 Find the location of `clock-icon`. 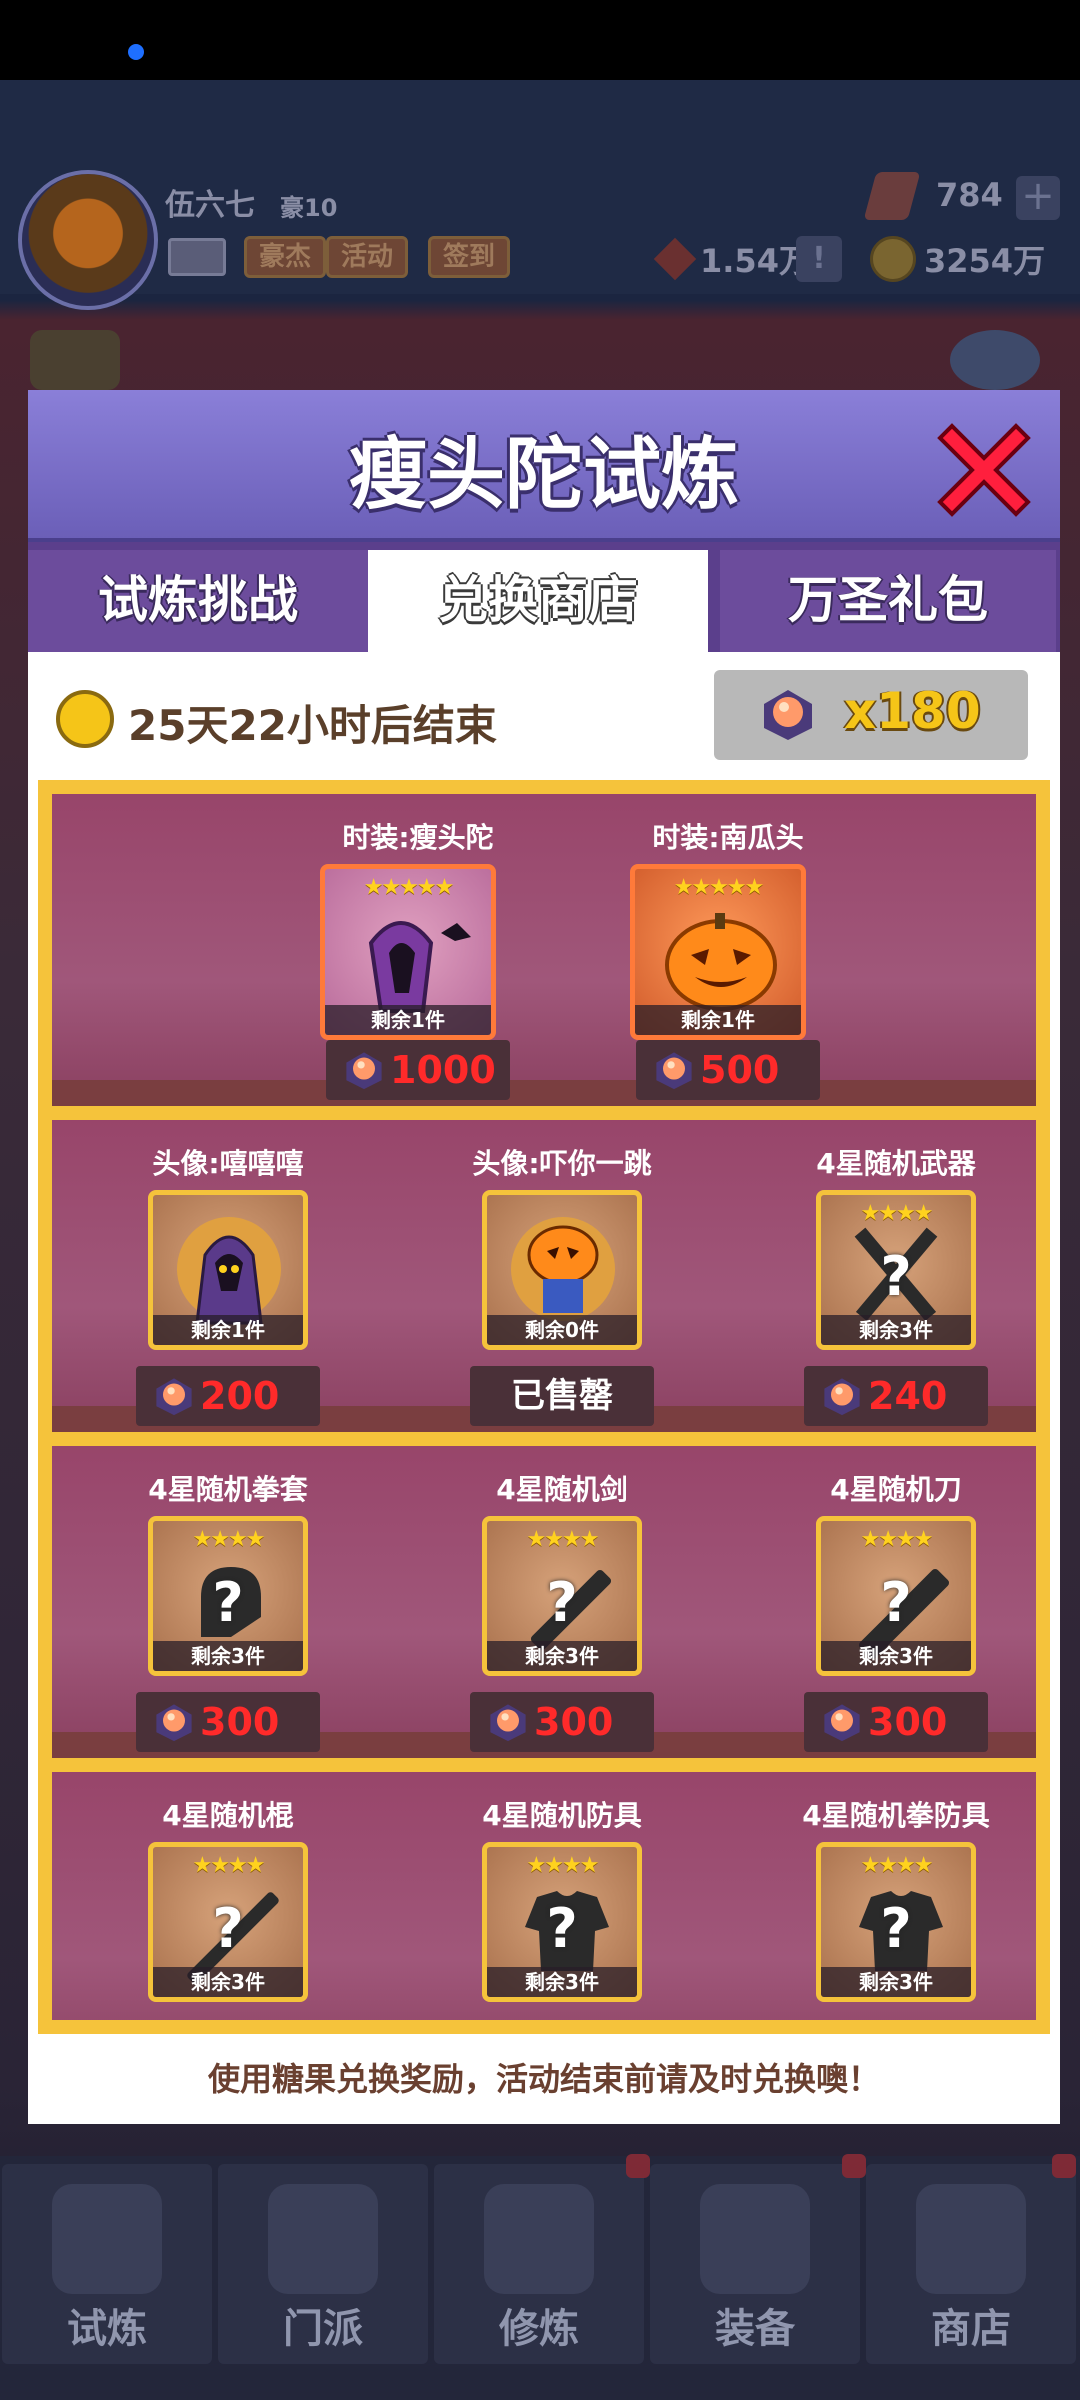

clock-icon is located at coordinates (85, 719).